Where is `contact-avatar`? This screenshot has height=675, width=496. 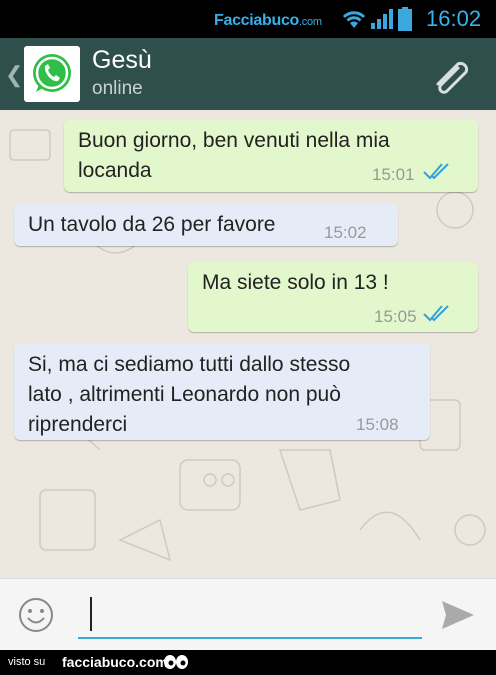
contact-avatar is located at coordinates (52, 74).